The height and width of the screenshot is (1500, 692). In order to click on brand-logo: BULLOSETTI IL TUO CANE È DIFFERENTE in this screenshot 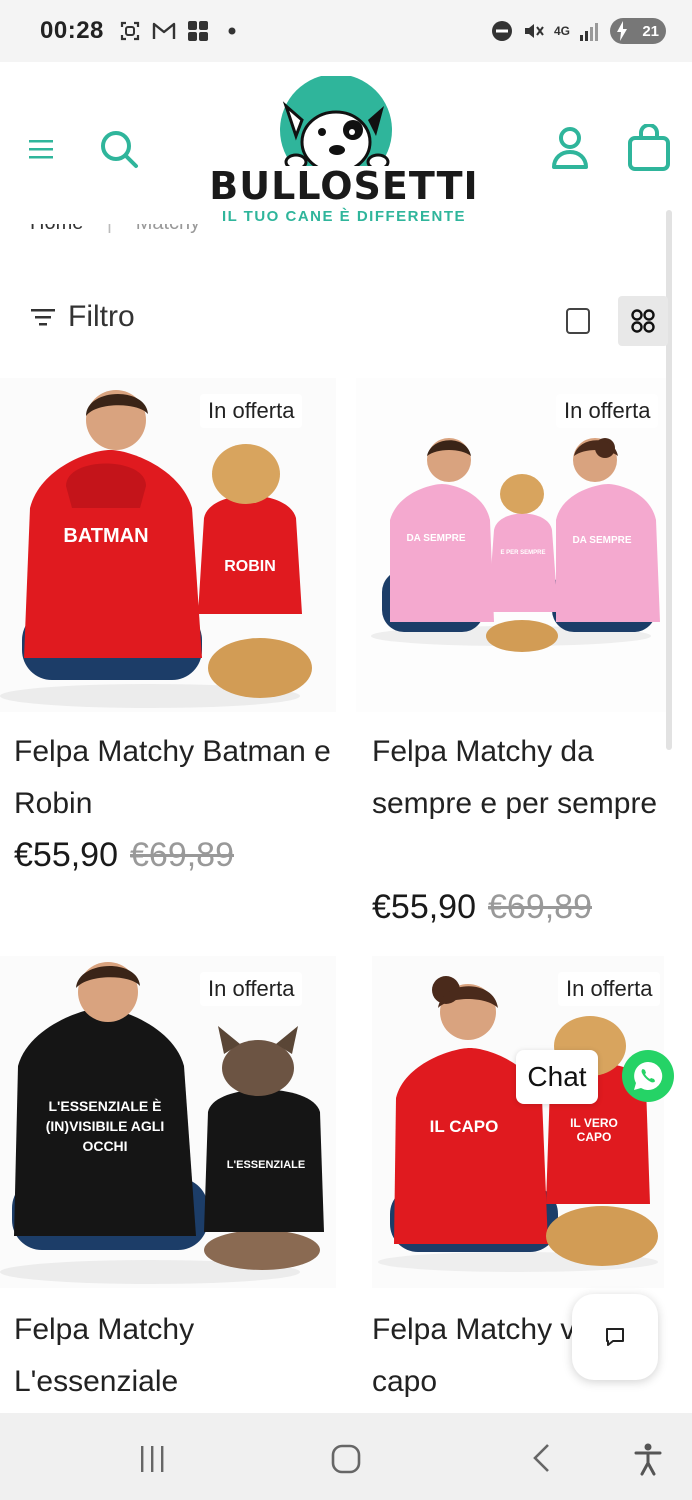, I will do `click(344, 151)`.